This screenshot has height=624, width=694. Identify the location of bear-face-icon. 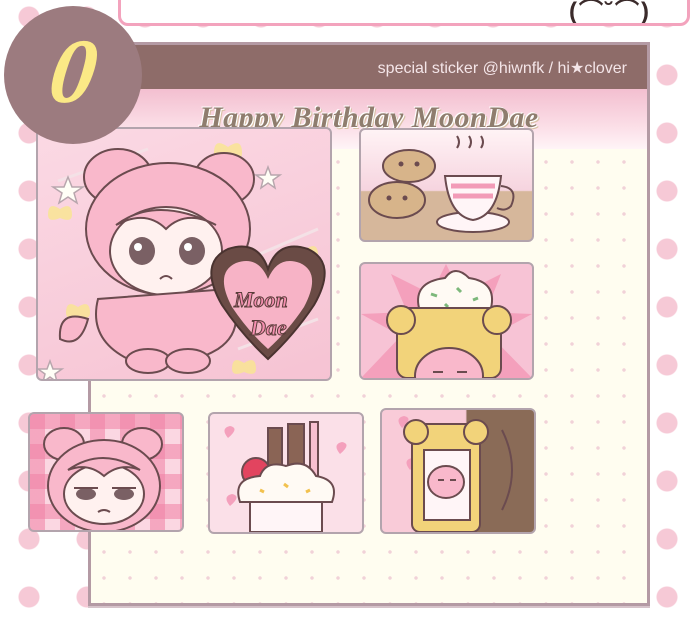
(103, 478).